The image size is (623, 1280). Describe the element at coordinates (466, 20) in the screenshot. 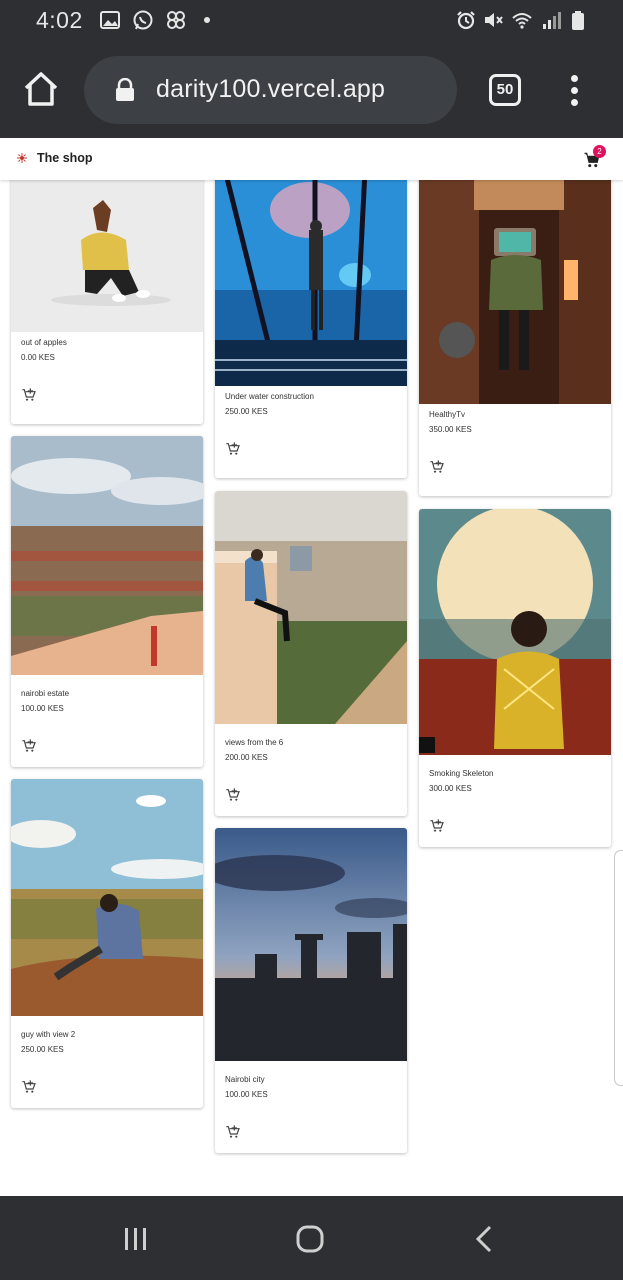

I see `alarm-icon` at that location.